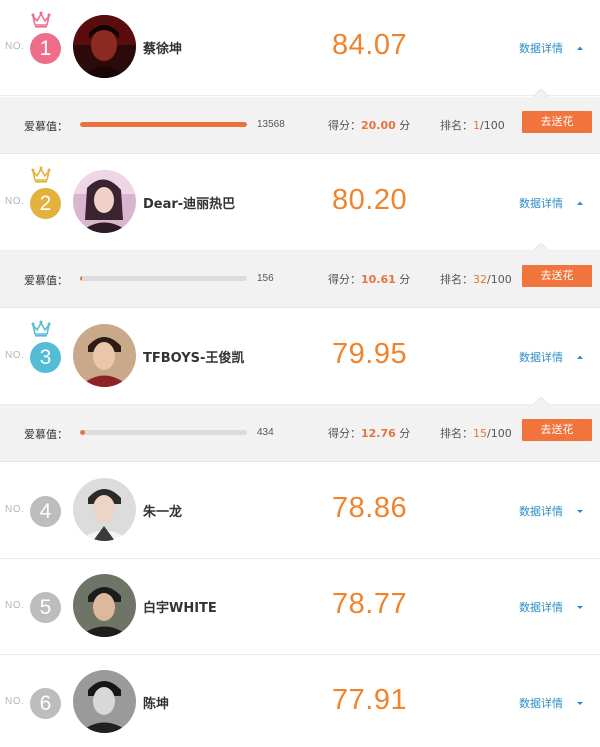 This screenshot has height=747, width=600. What do you see at coordinates (300, 48) in the screenshot?
I see `ranking-row: NO. 1 蔡徐坤 84.07 数据详情` at bounding box center [300, 48].